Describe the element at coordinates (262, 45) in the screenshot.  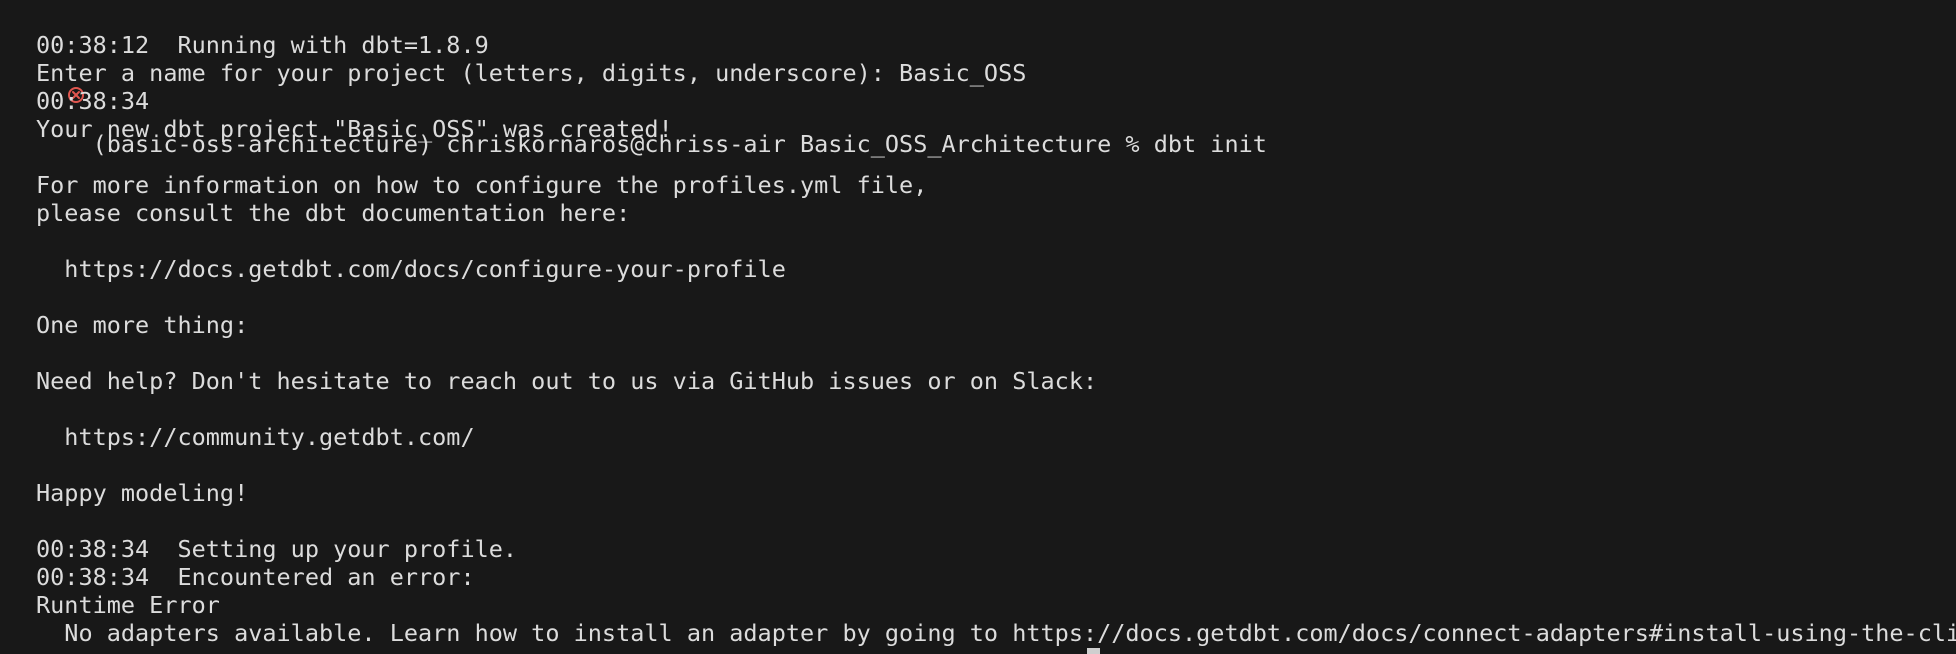
I see `output-line-1: 00:38:12 Running with dbt=1.8.9` at that location.